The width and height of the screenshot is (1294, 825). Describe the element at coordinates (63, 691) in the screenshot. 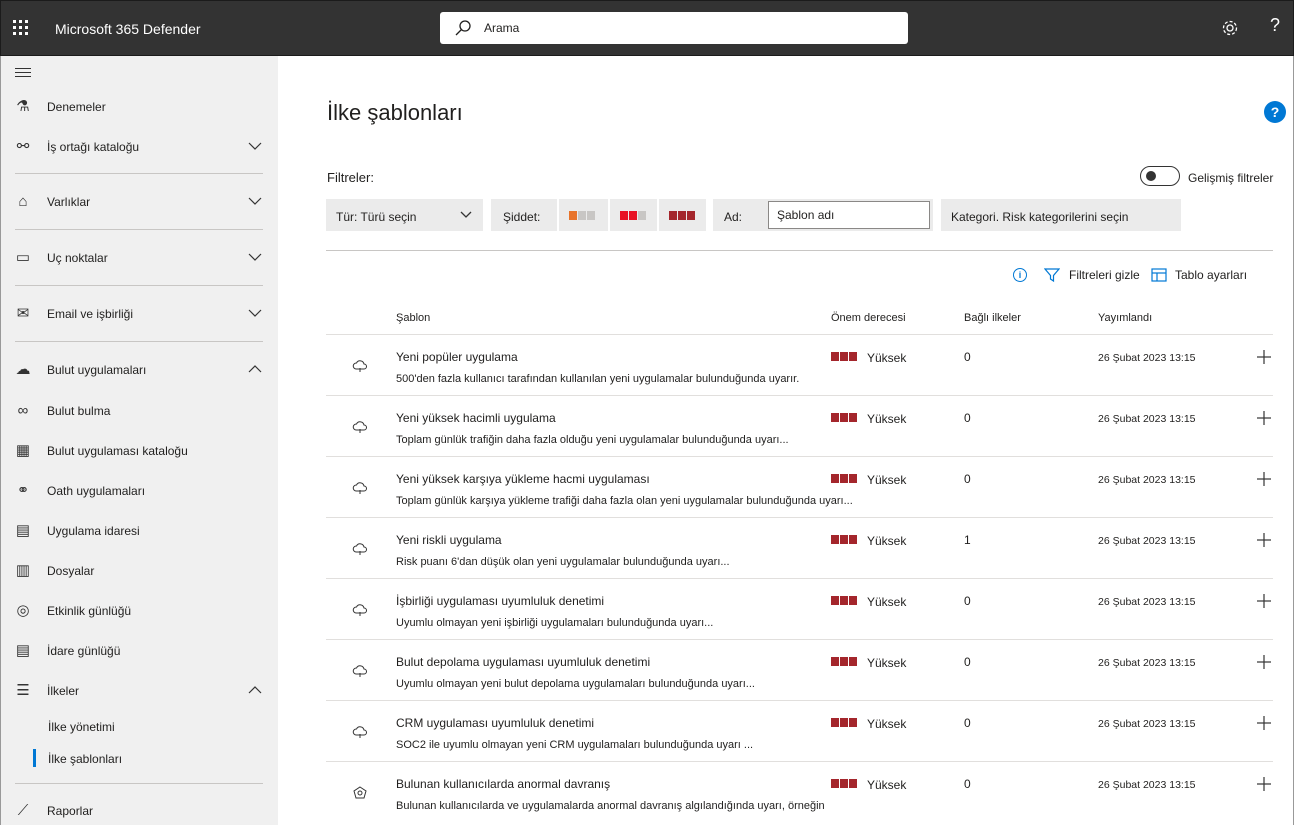

I see `sidebar-item-label: İlkeler` at that location.